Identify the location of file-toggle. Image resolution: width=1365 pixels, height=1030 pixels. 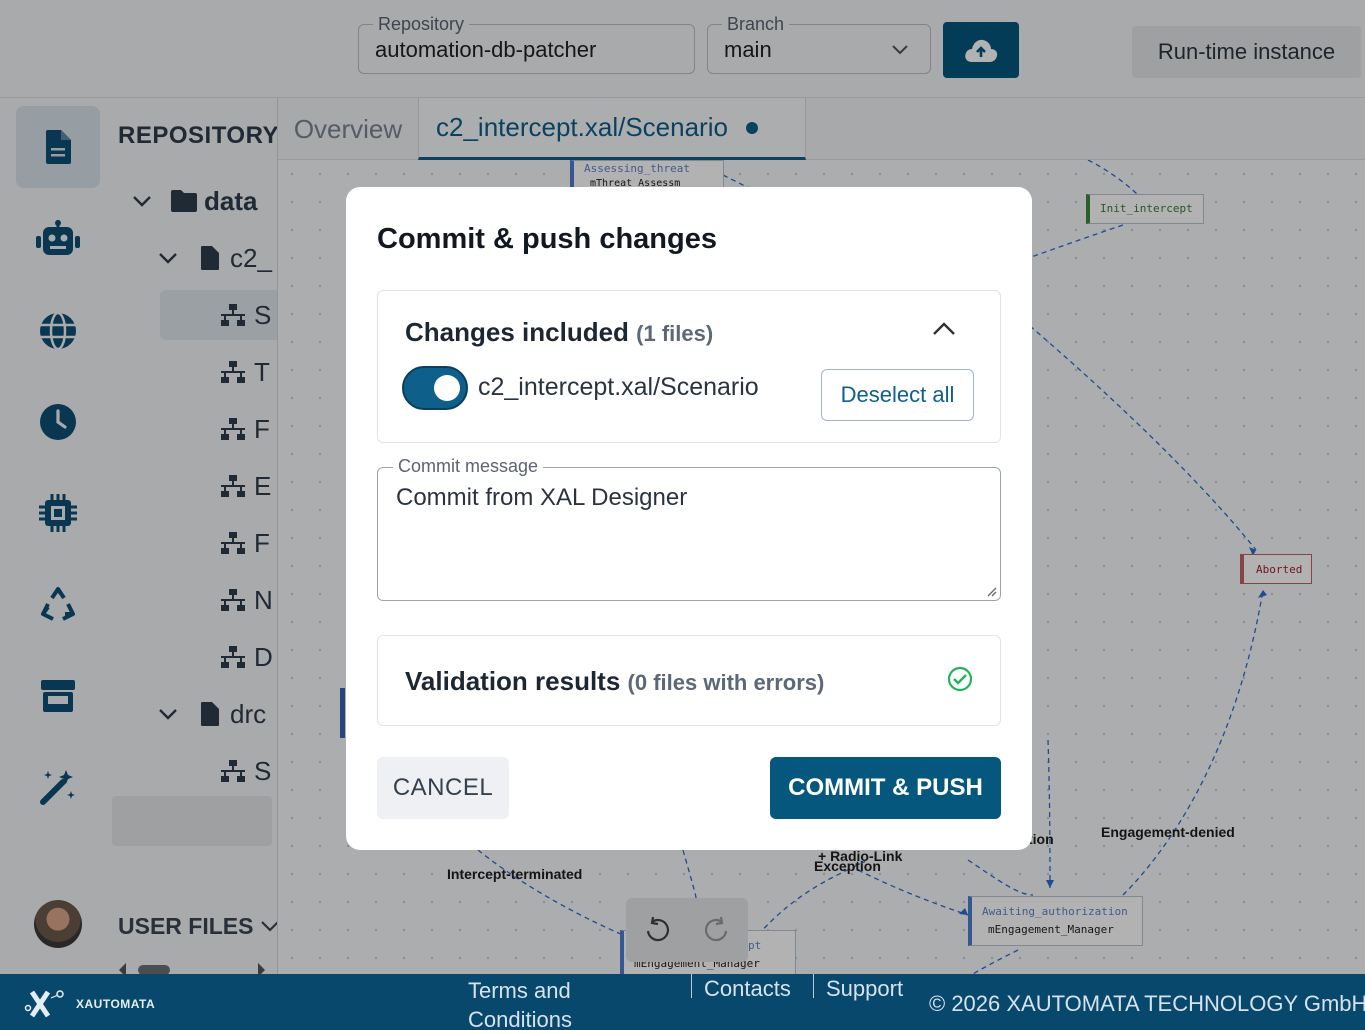
(435, 388).